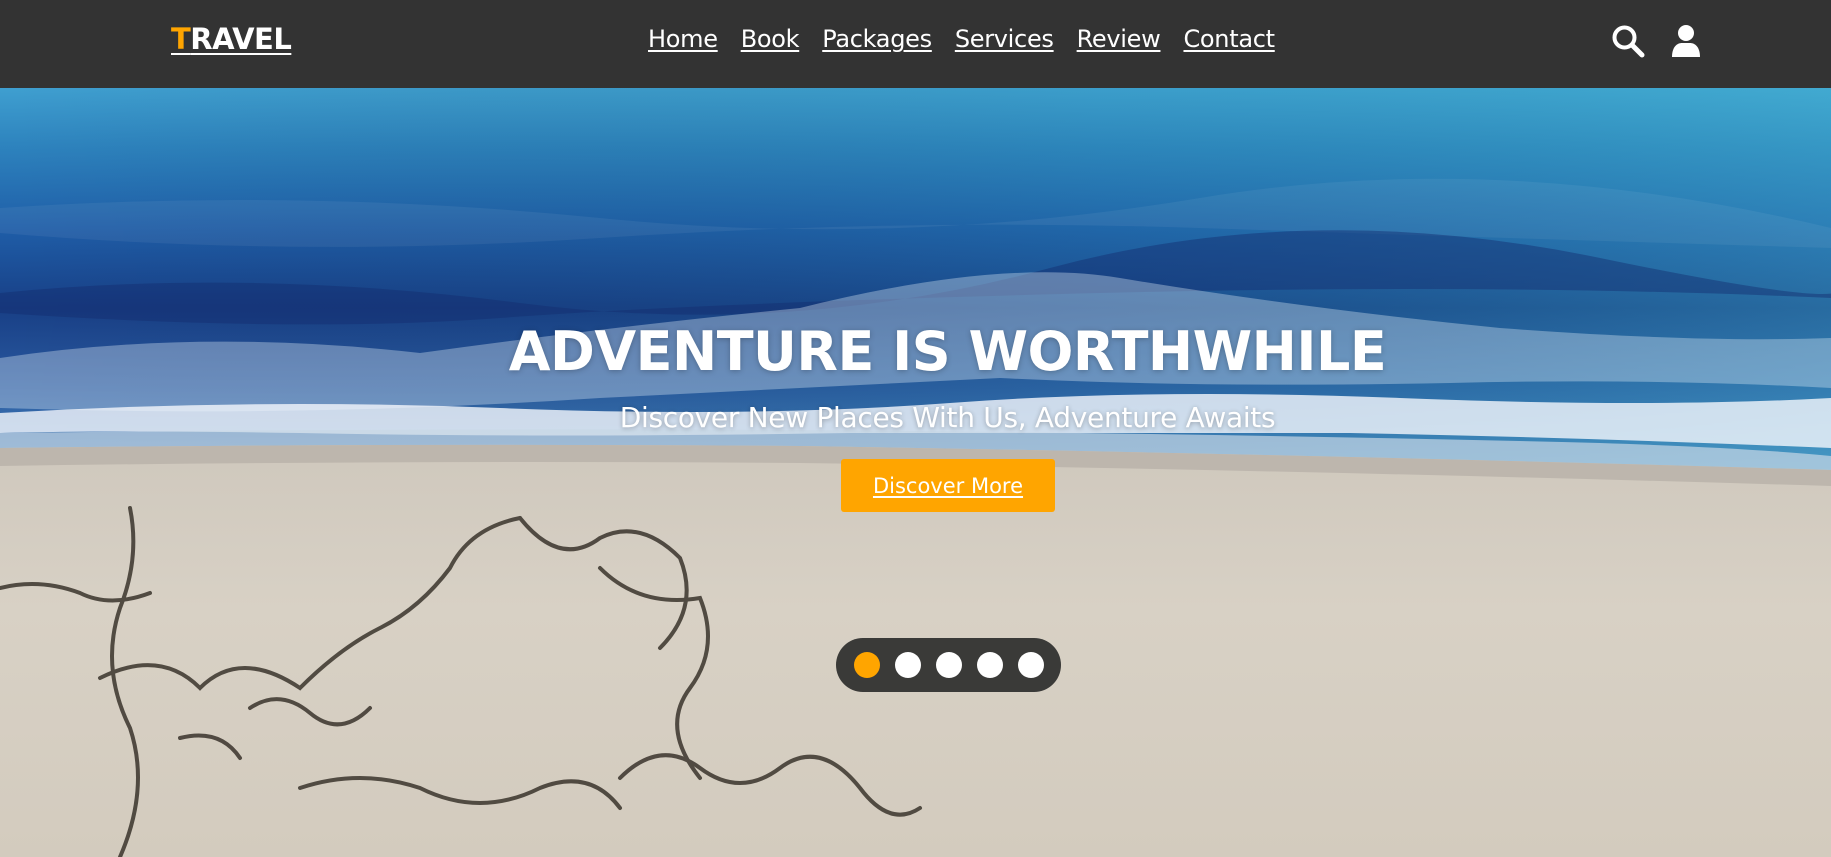 The height and width of the screenshot is (857, 1831). I want to click on nav-contact: Contact, so click(1229, 39).